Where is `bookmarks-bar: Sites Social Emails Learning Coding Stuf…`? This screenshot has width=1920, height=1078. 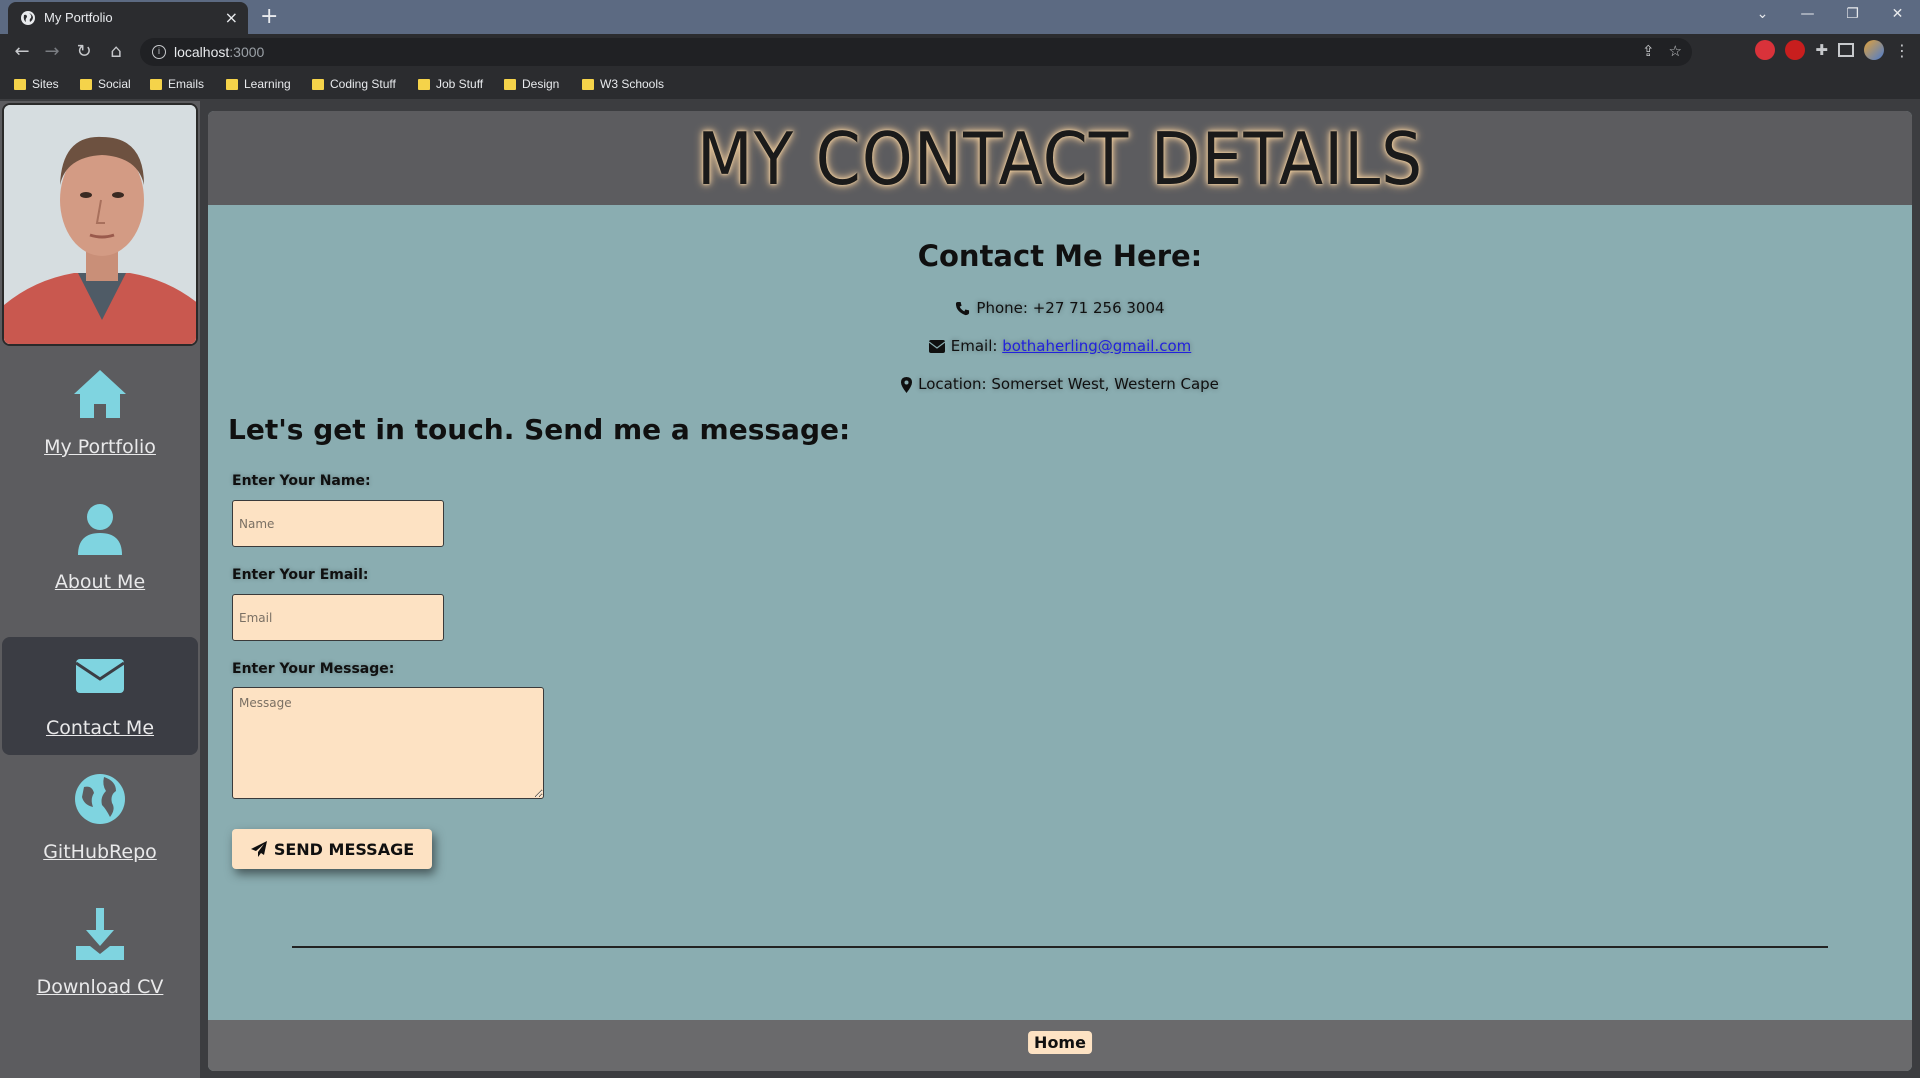 bookmarks-bar: Sites Social Emails Learning Coding Stuf… is located at coordinates (960, 85).